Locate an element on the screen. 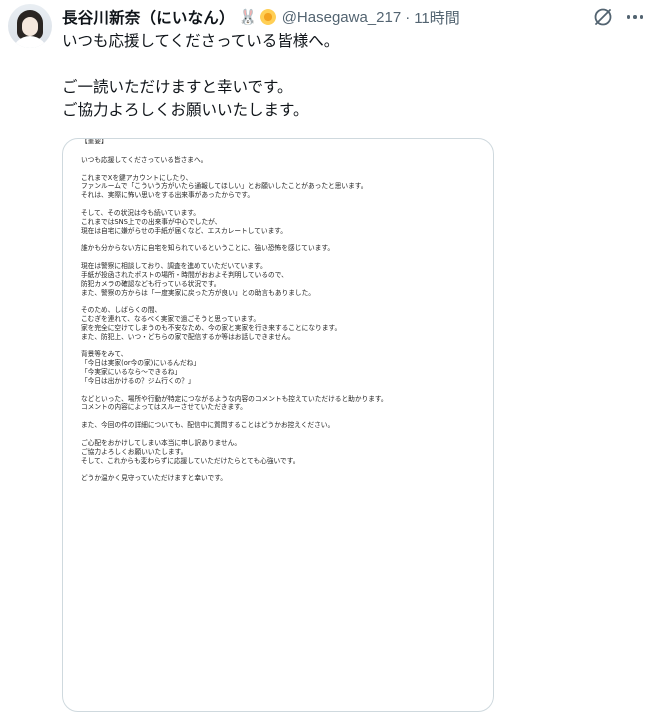 The width and height of the screenshot is (658, 726). rabbit-icon: 🐰 is located at coordinates (248, 17).